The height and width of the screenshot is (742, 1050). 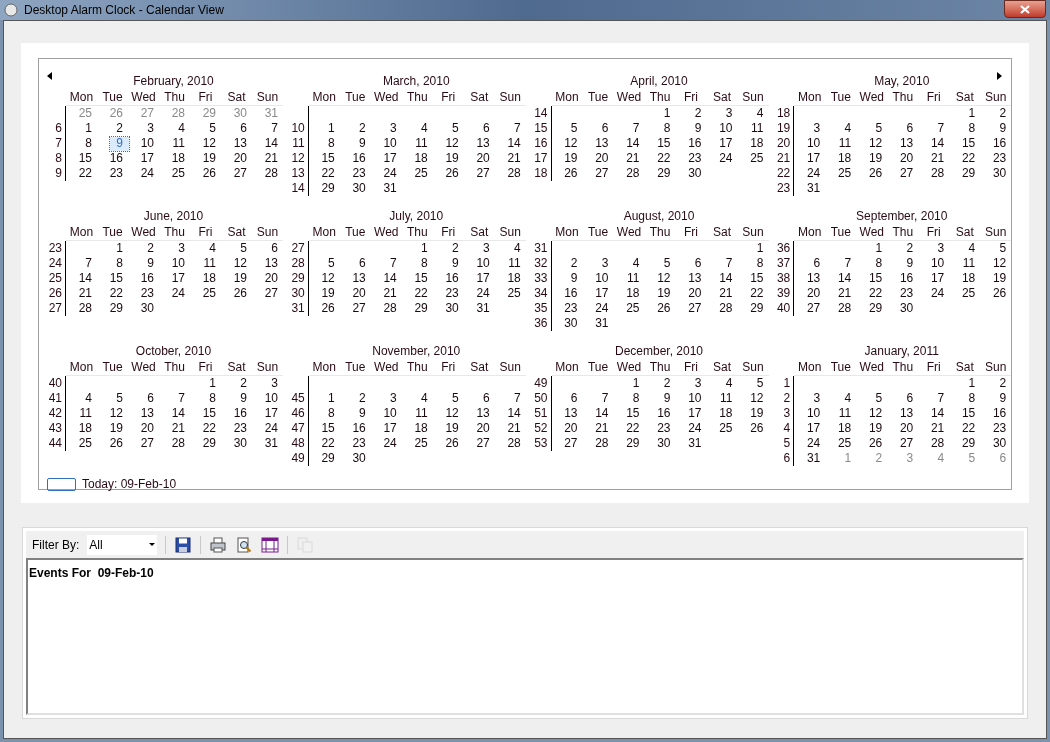 What do you see at coordinates (362, 143) in the screenshot?
I see `calendar-day: 9` at bounding box center [362, 143].